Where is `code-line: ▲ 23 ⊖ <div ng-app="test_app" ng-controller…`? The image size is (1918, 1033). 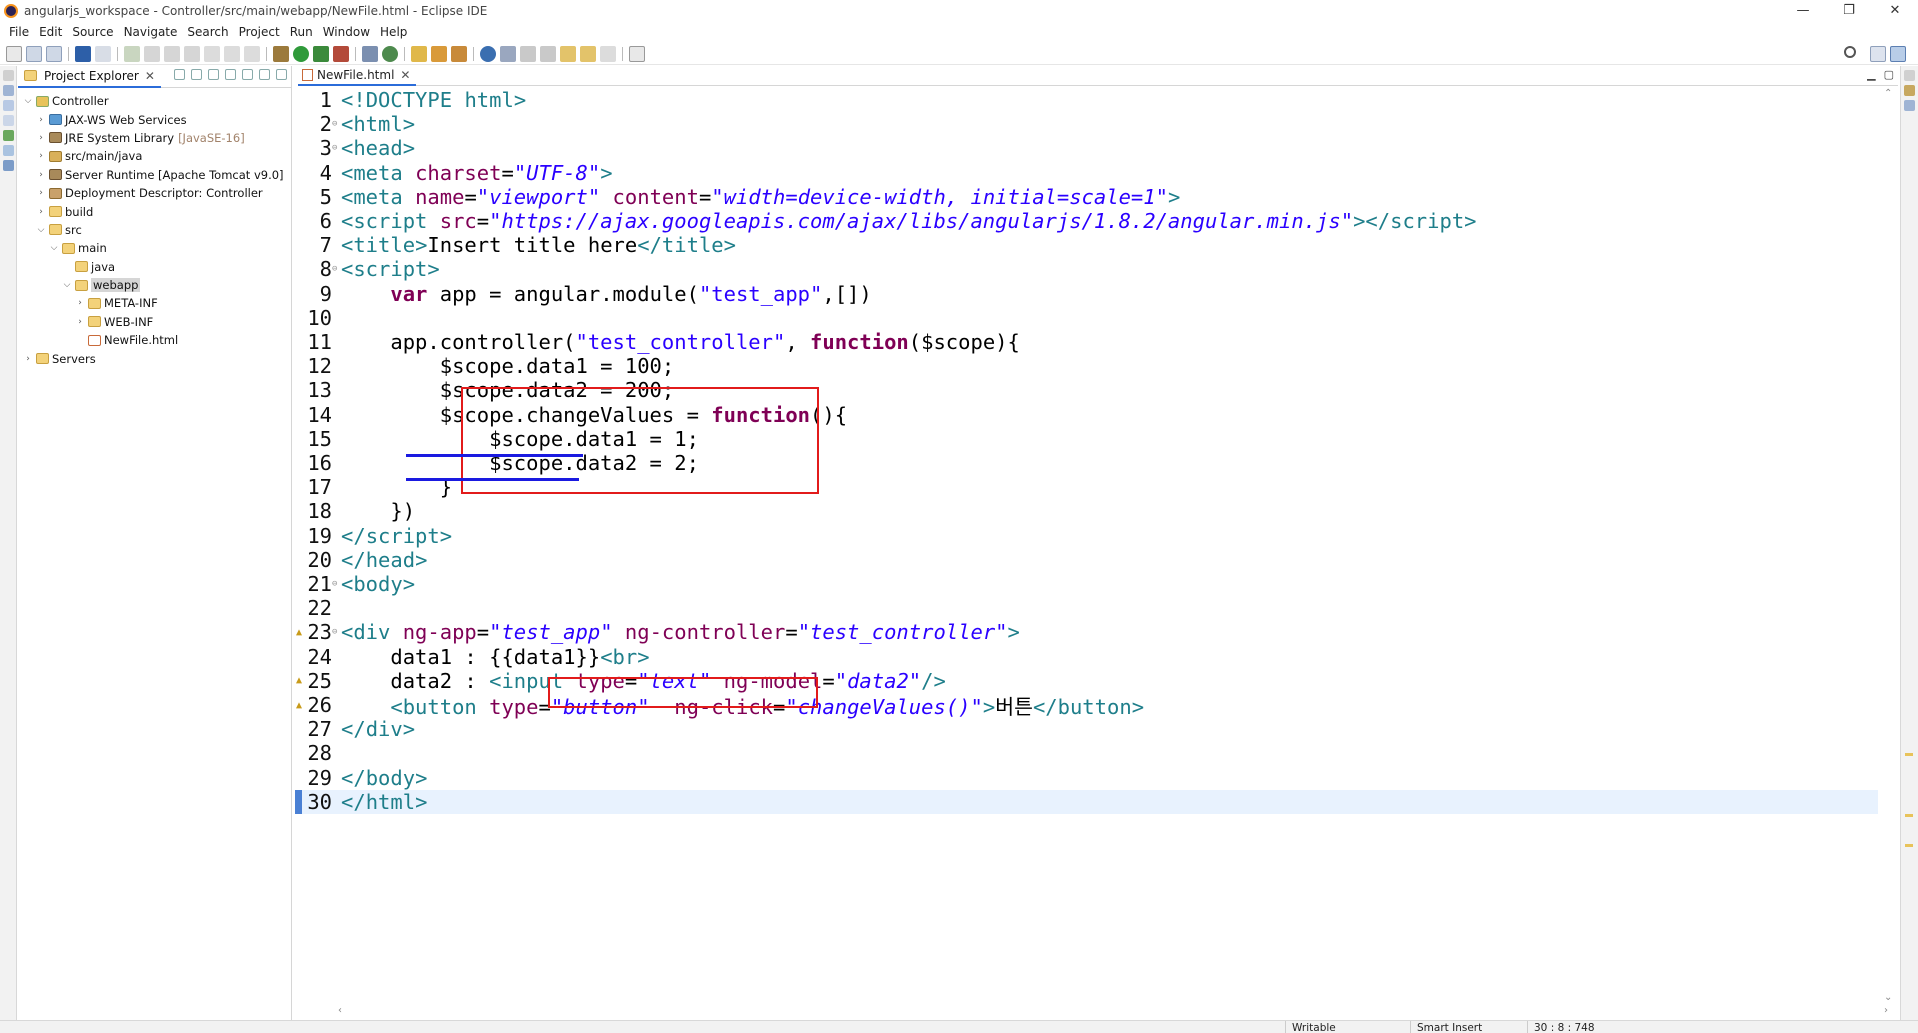
code-line: ▲ 23 ⊖ <div ng-app="test_app" ng-controller… is located at coordinates (1087, 632).